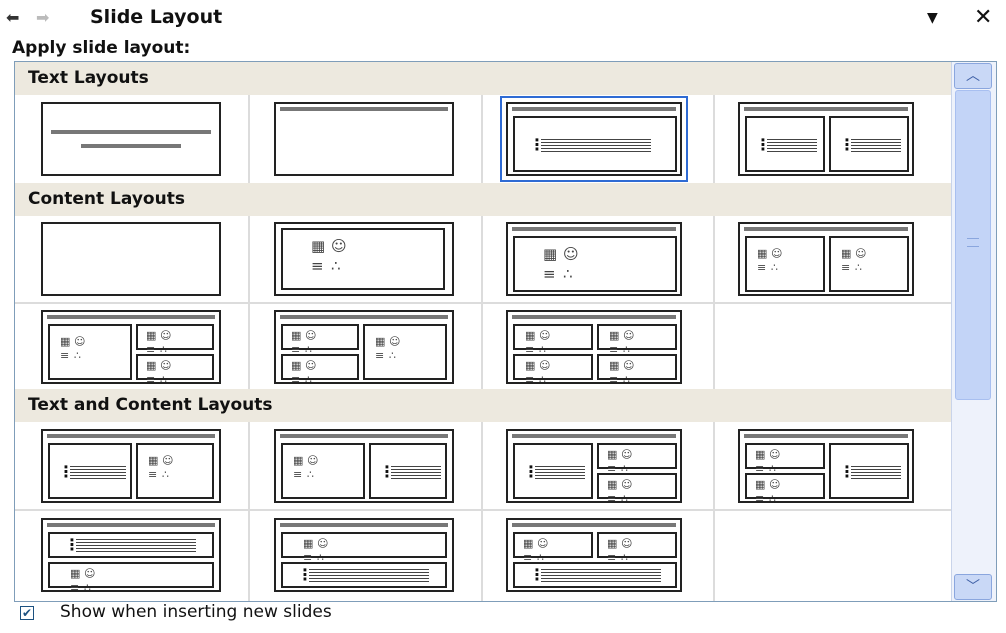 The image size is (1006, 633). Describe the element at coordinates (483, 199) in the screenshot. I see `section-content-layouts: Content Layouts` at that location.